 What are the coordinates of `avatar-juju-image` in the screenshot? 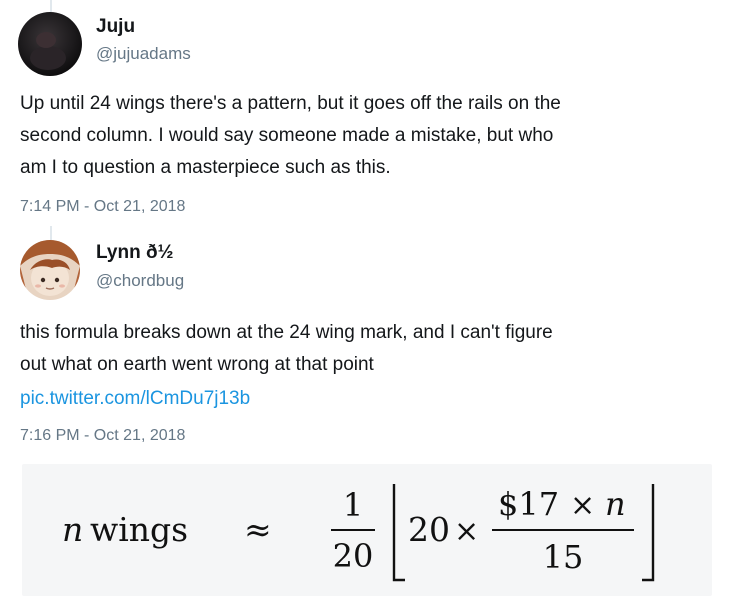 It's located at (50, 44).